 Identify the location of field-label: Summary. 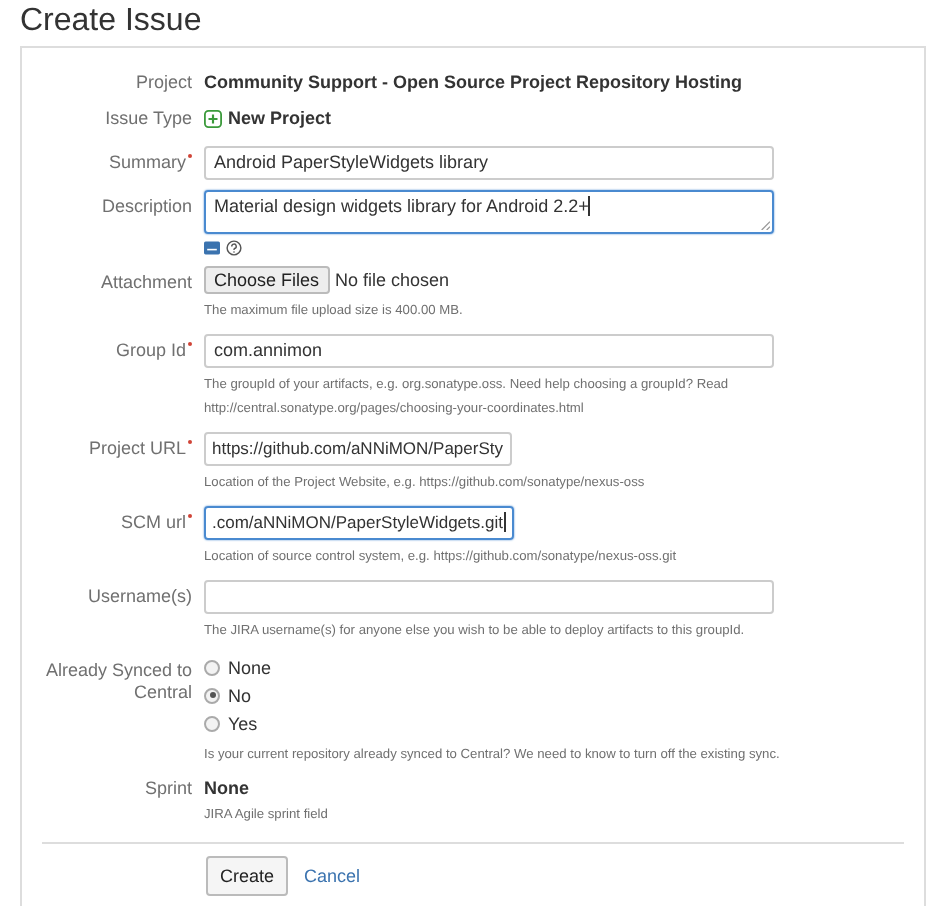
(147, 161).